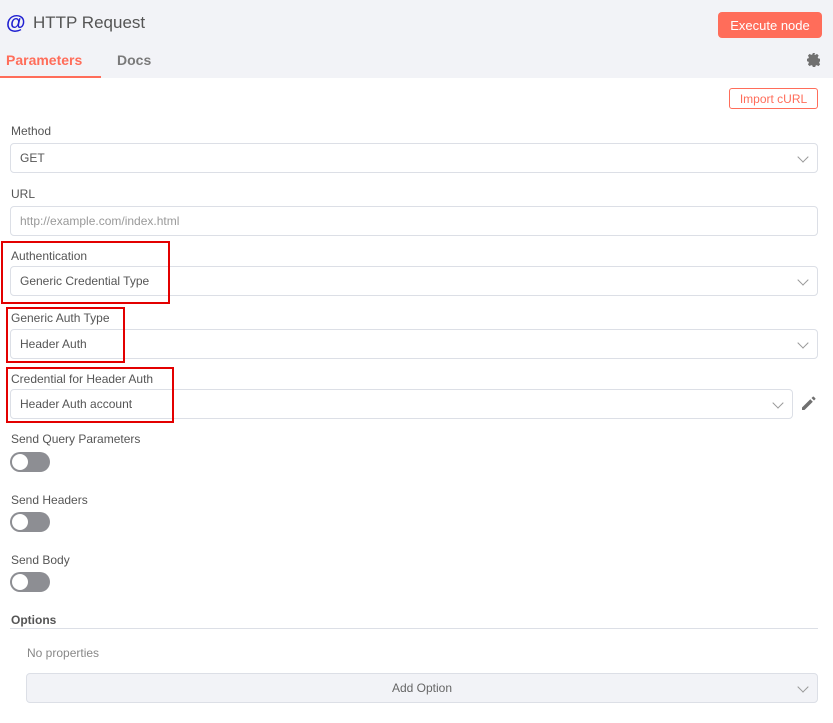  What do you see at coordinates (23, 194) in the screenshot?
I see `url-label: URL` at bounding box center [23, 194].